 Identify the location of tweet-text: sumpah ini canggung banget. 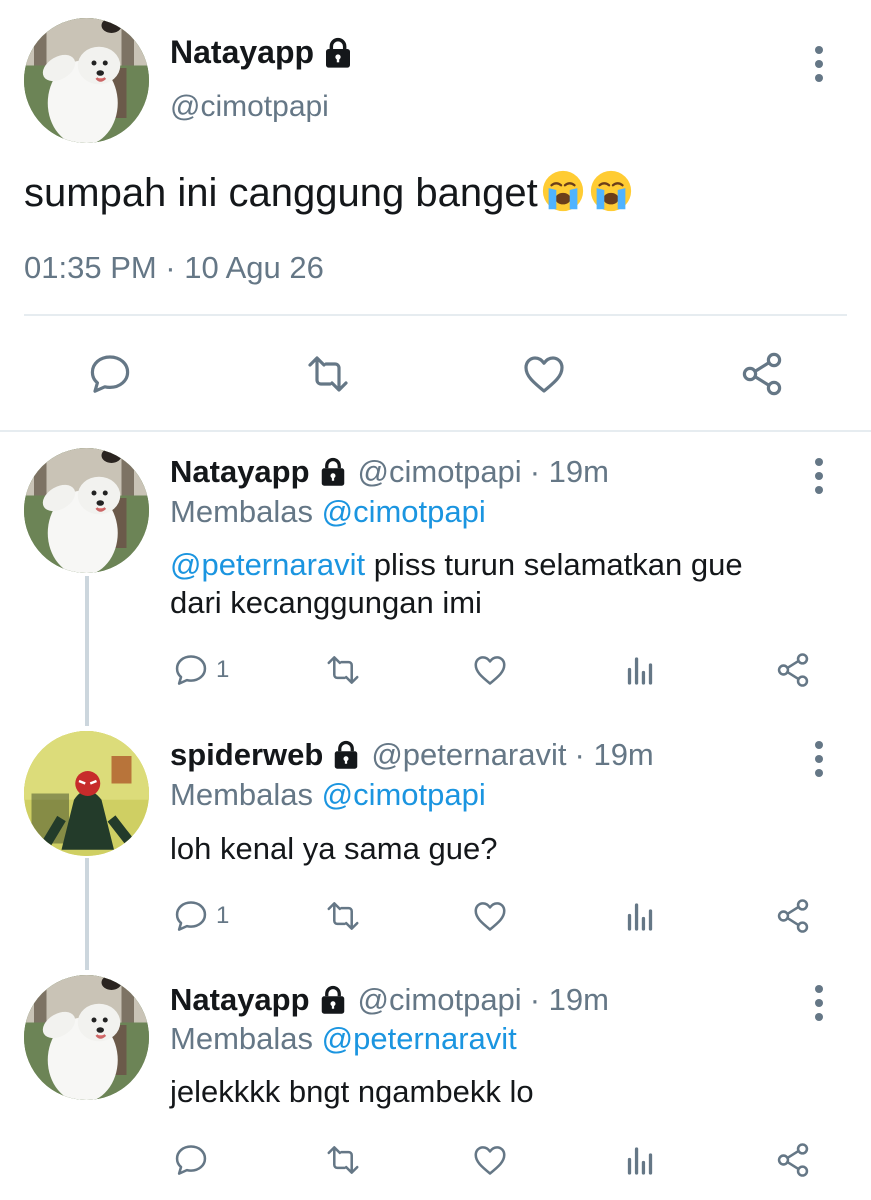
(281, 193).